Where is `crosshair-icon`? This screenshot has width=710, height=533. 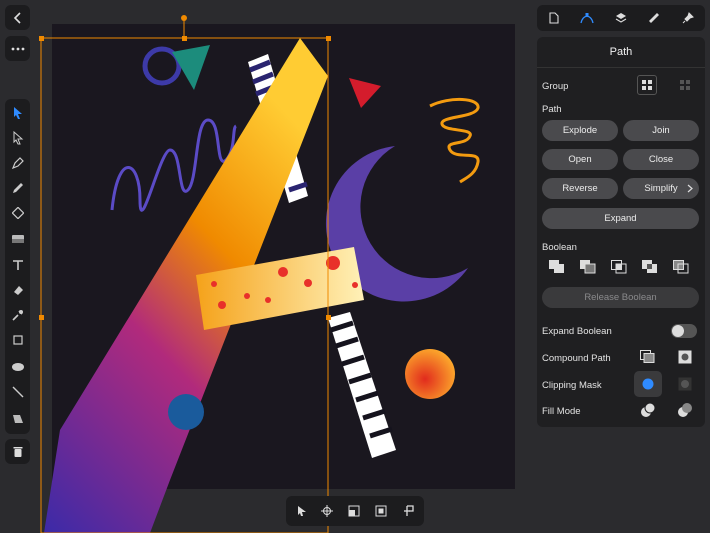 crosshair-icon is located at coordinates (327, 511).